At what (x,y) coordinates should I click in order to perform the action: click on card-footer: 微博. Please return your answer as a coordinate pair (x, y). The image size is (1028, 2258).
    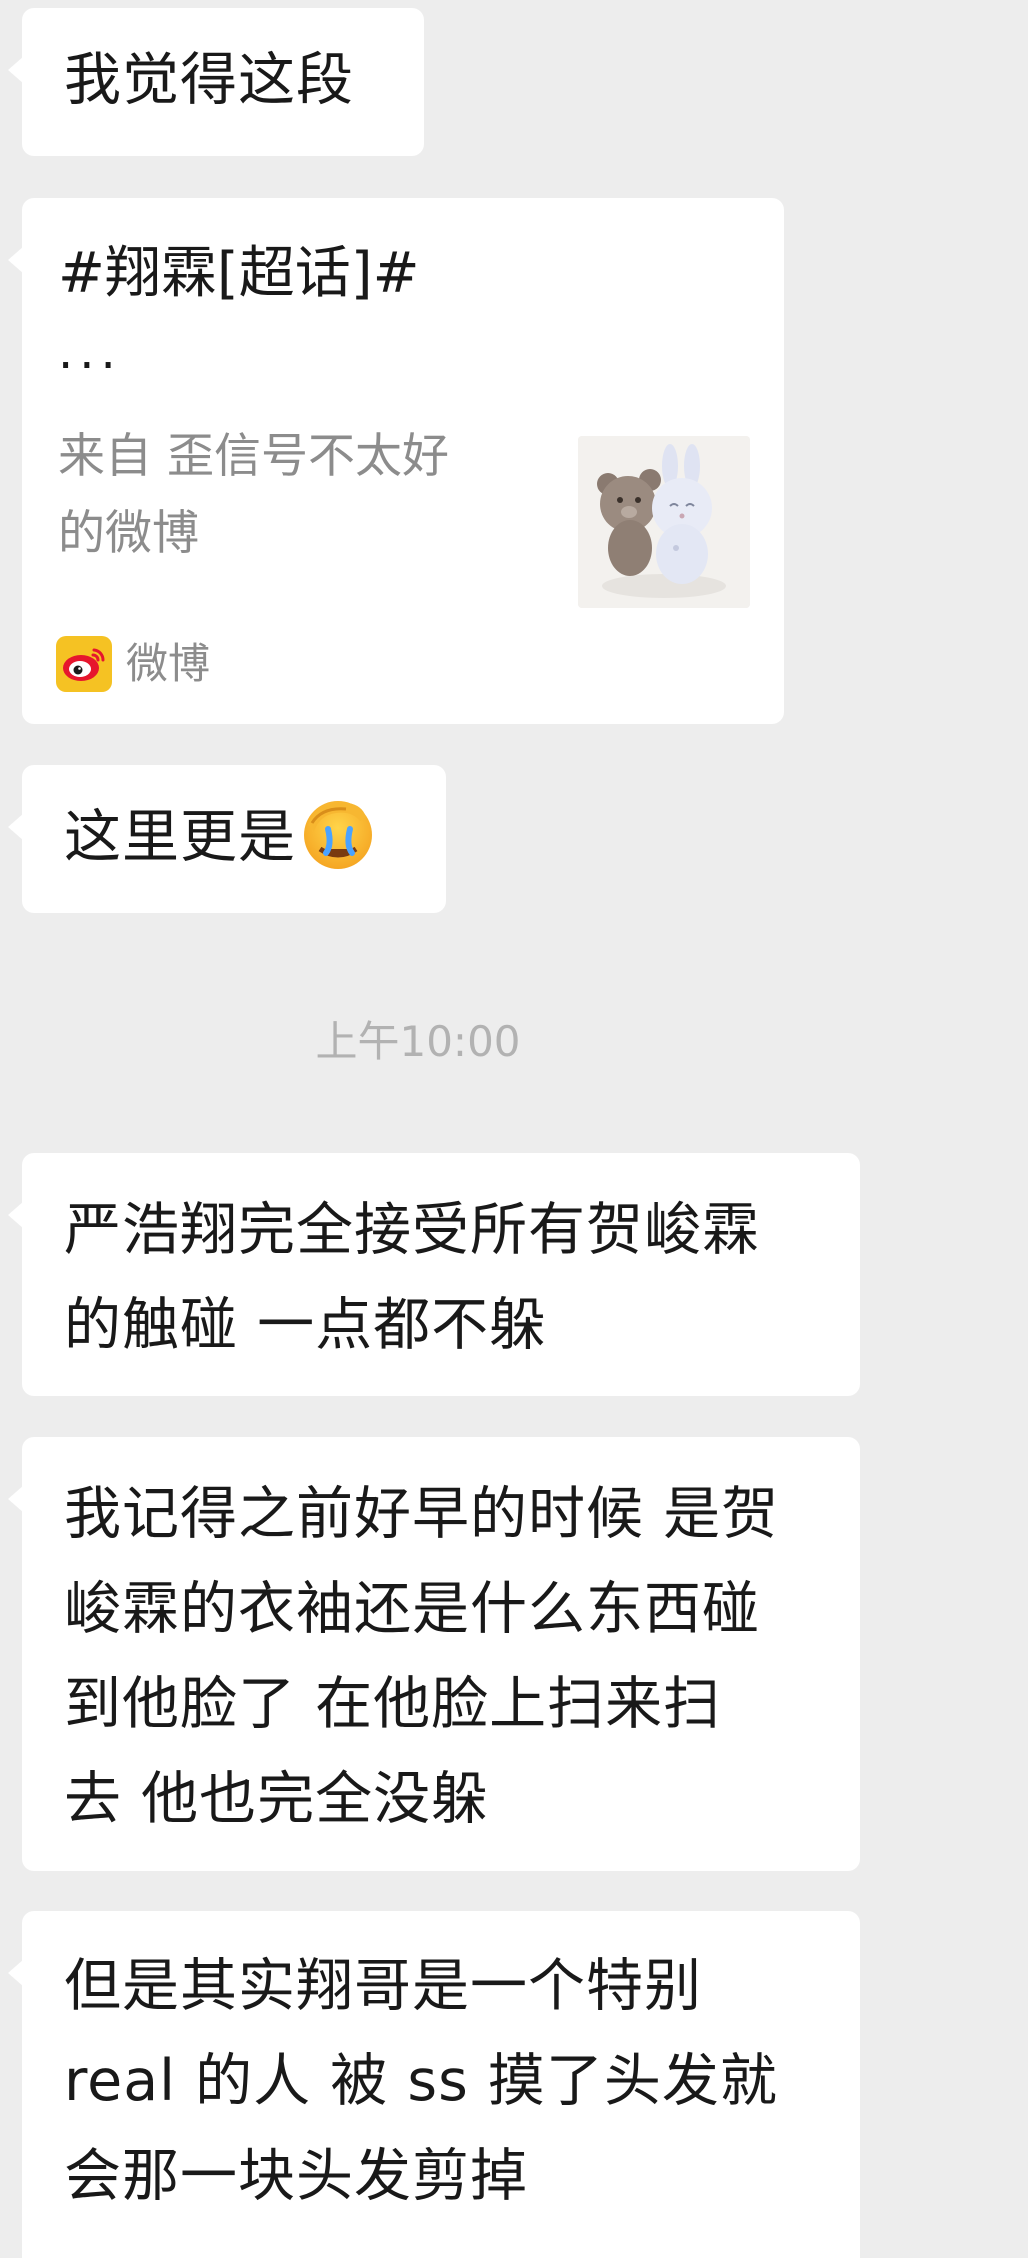
    Looking at the image, I should click on (133, 664).